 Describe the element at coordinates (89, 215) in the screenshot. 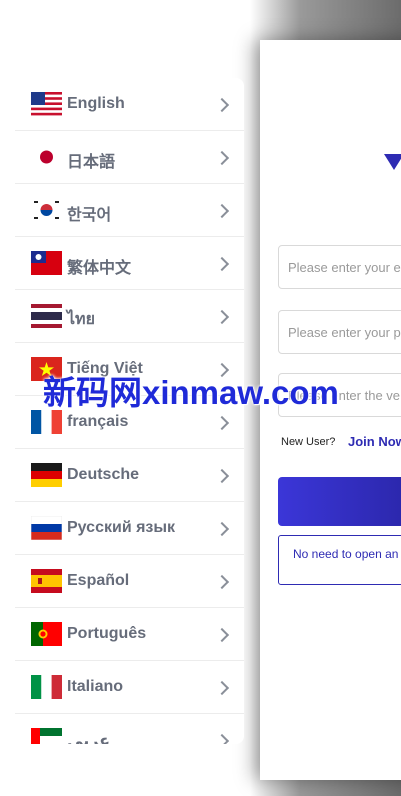

I see `language-label: 한국어` at that location.